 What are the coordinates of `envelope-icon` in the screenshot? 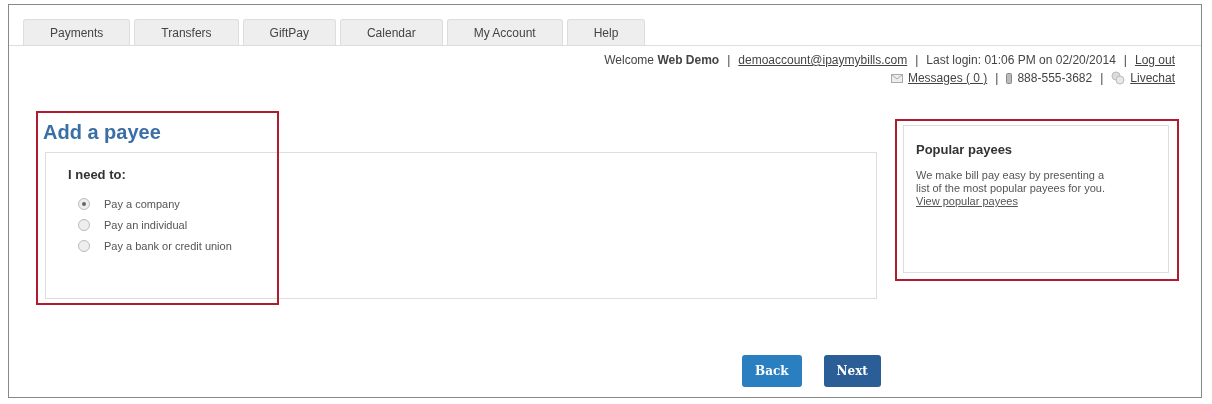 It's located at (896, 78).